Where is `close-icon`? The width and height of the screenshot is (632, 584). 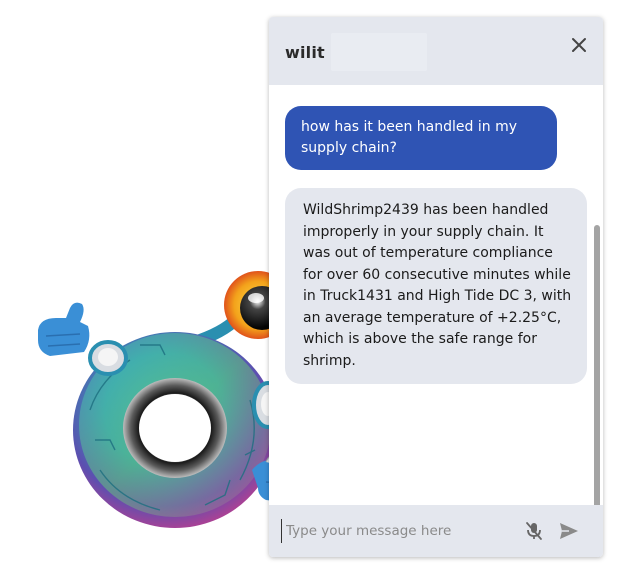
close-icon is located at coordinates (579, 45).